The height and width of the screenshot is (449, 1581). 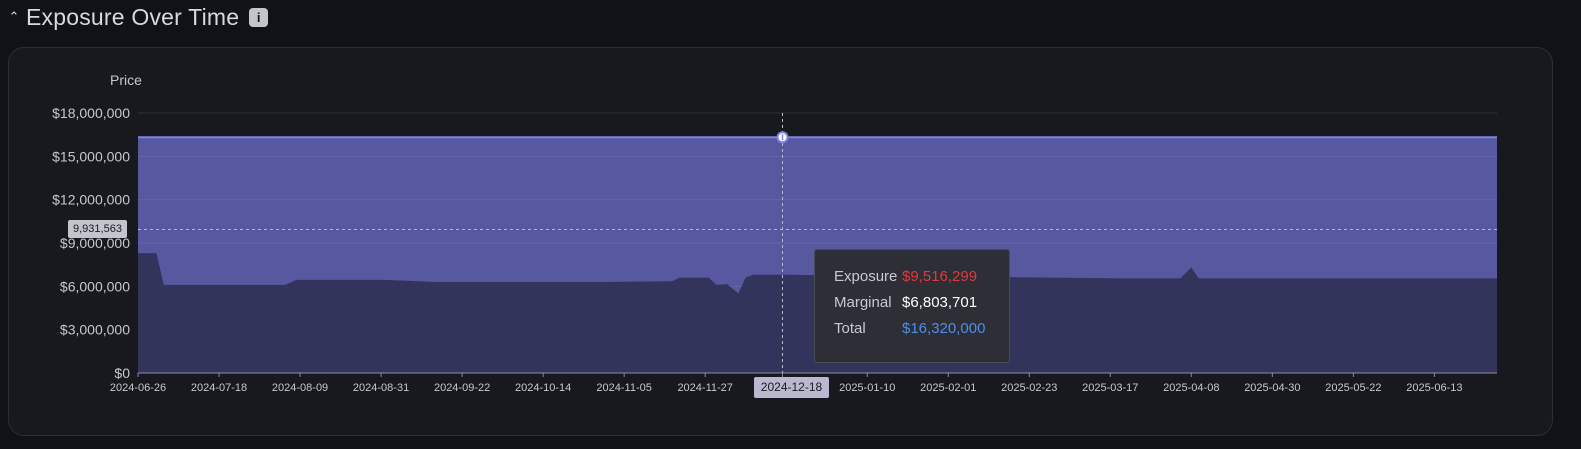 I want to click on x-tick-label: 2024-11-05, so click(x=623, y=388).